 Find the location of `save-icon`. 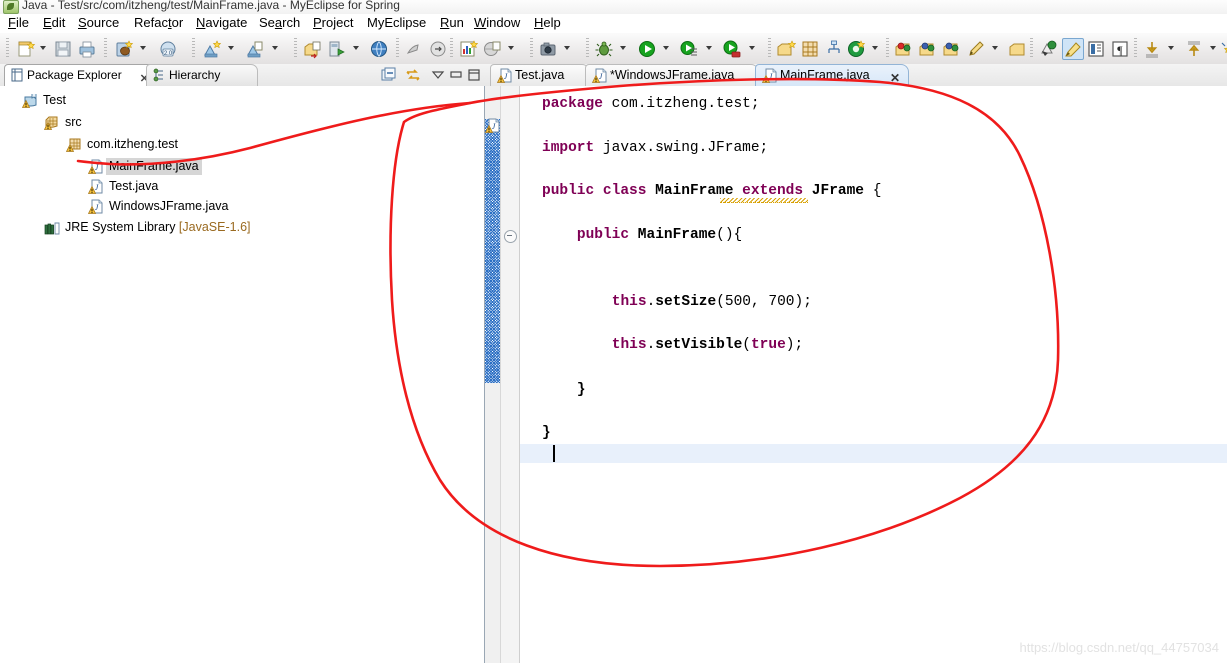

save-icon is located at coordinates (63, 49).